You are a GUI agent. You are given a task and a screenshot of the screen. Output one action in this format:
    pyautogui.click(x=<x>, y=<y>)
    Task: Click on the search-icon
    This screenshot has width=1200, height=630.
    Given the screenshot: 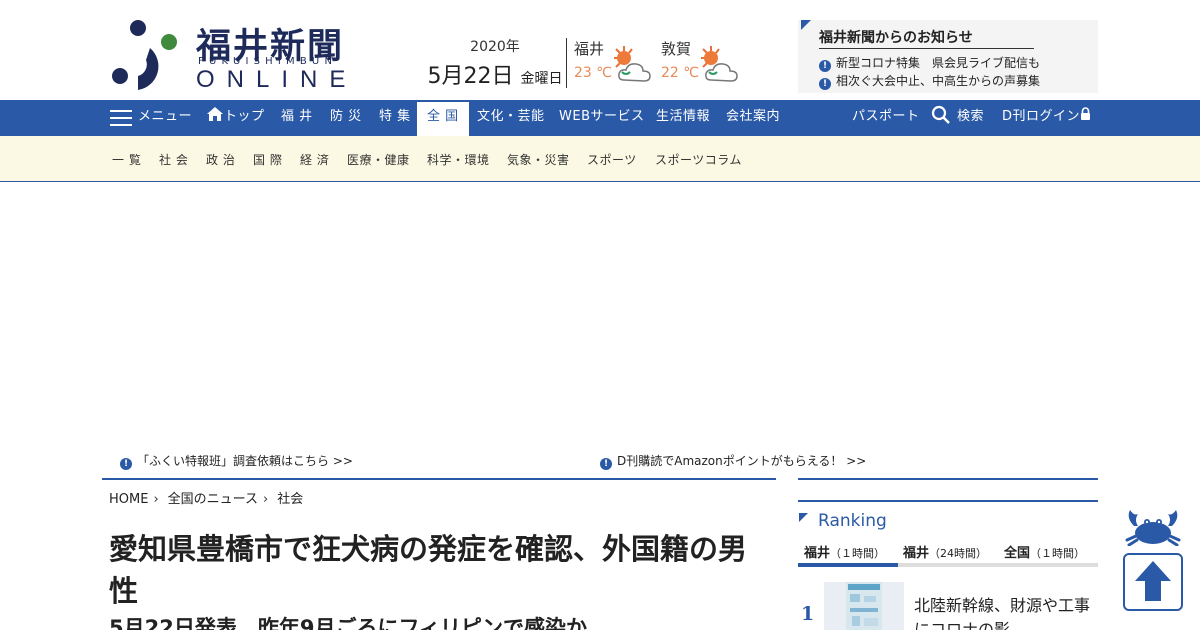 What is the action you would take?
    pyautogui.click(x=940, y=114)
    